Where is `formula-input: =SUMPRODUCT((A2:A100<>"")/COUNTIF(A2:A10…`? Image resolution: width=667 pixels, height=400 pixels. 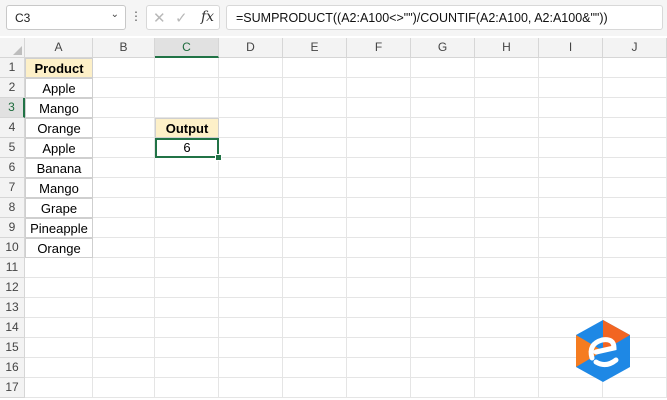
formula-input: =SUMPRODUCT((A2:A100<>"")/COUNTIF(A2:A10… is located at coordinates (444, 17).